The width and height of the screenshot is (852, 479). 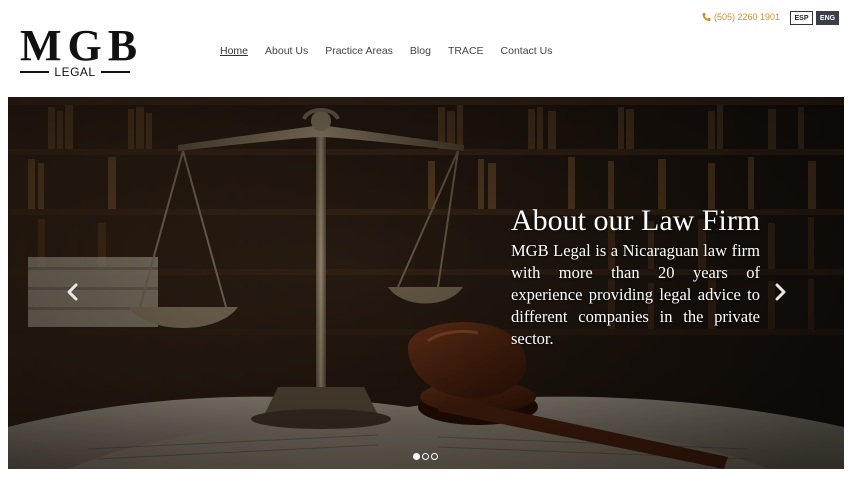 I want to click on nav-trace: TRACE, so click(x=466, y=51).